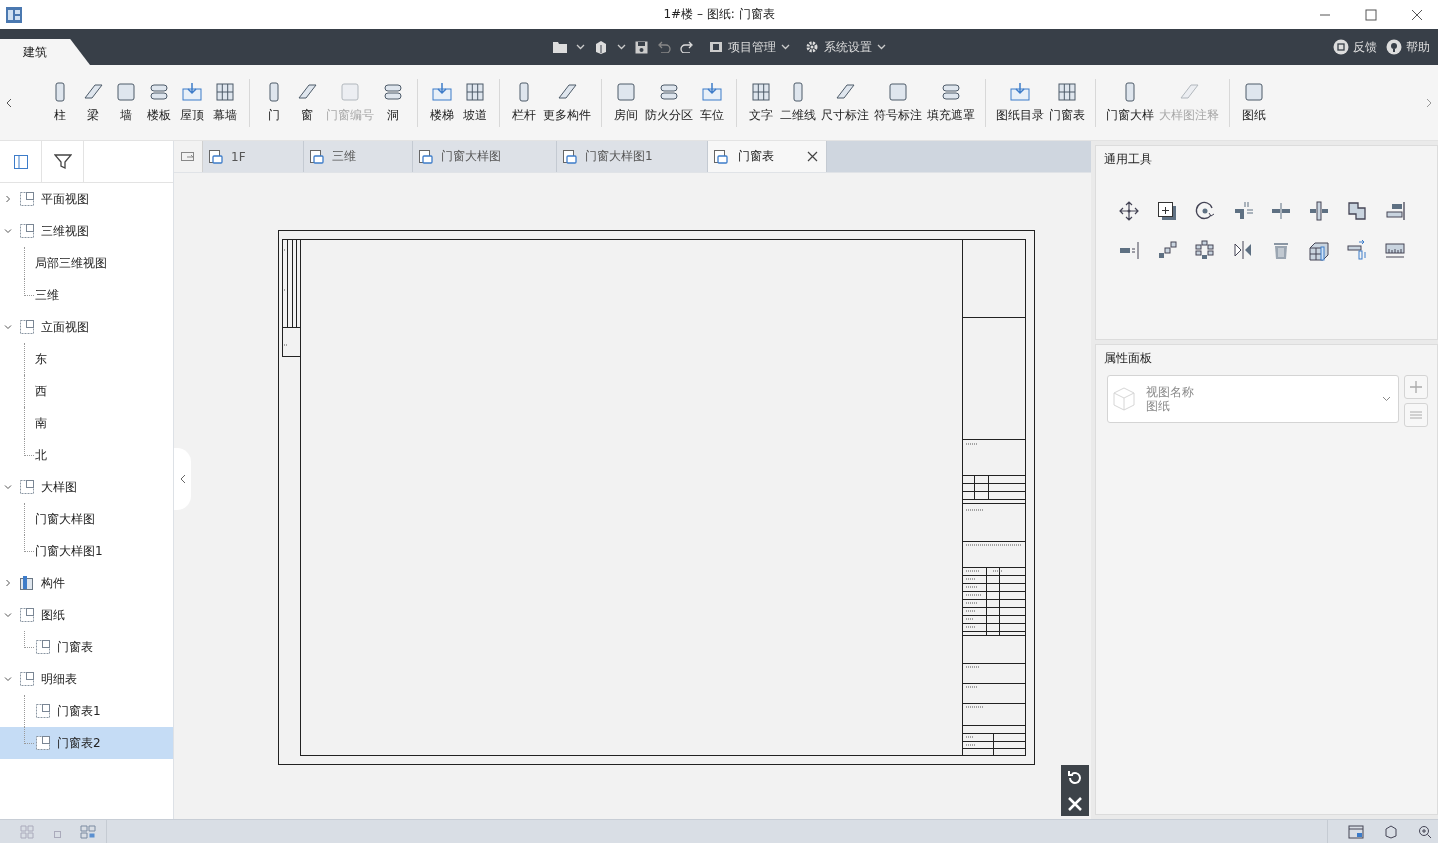 This screenshot has height=843, width=1438. What do you see at coordinates (687, 47) in the screenshot?
I see `redo-icon` at bounding box center [687, 47].